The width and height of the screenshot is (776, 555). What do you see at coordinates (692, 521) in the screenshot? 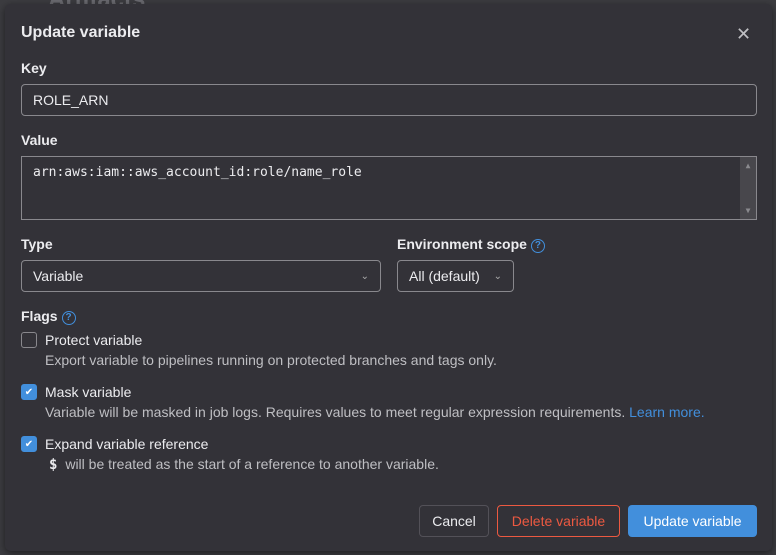
I see `update-variable-button: Update variable` at bounding box center [692, 521].